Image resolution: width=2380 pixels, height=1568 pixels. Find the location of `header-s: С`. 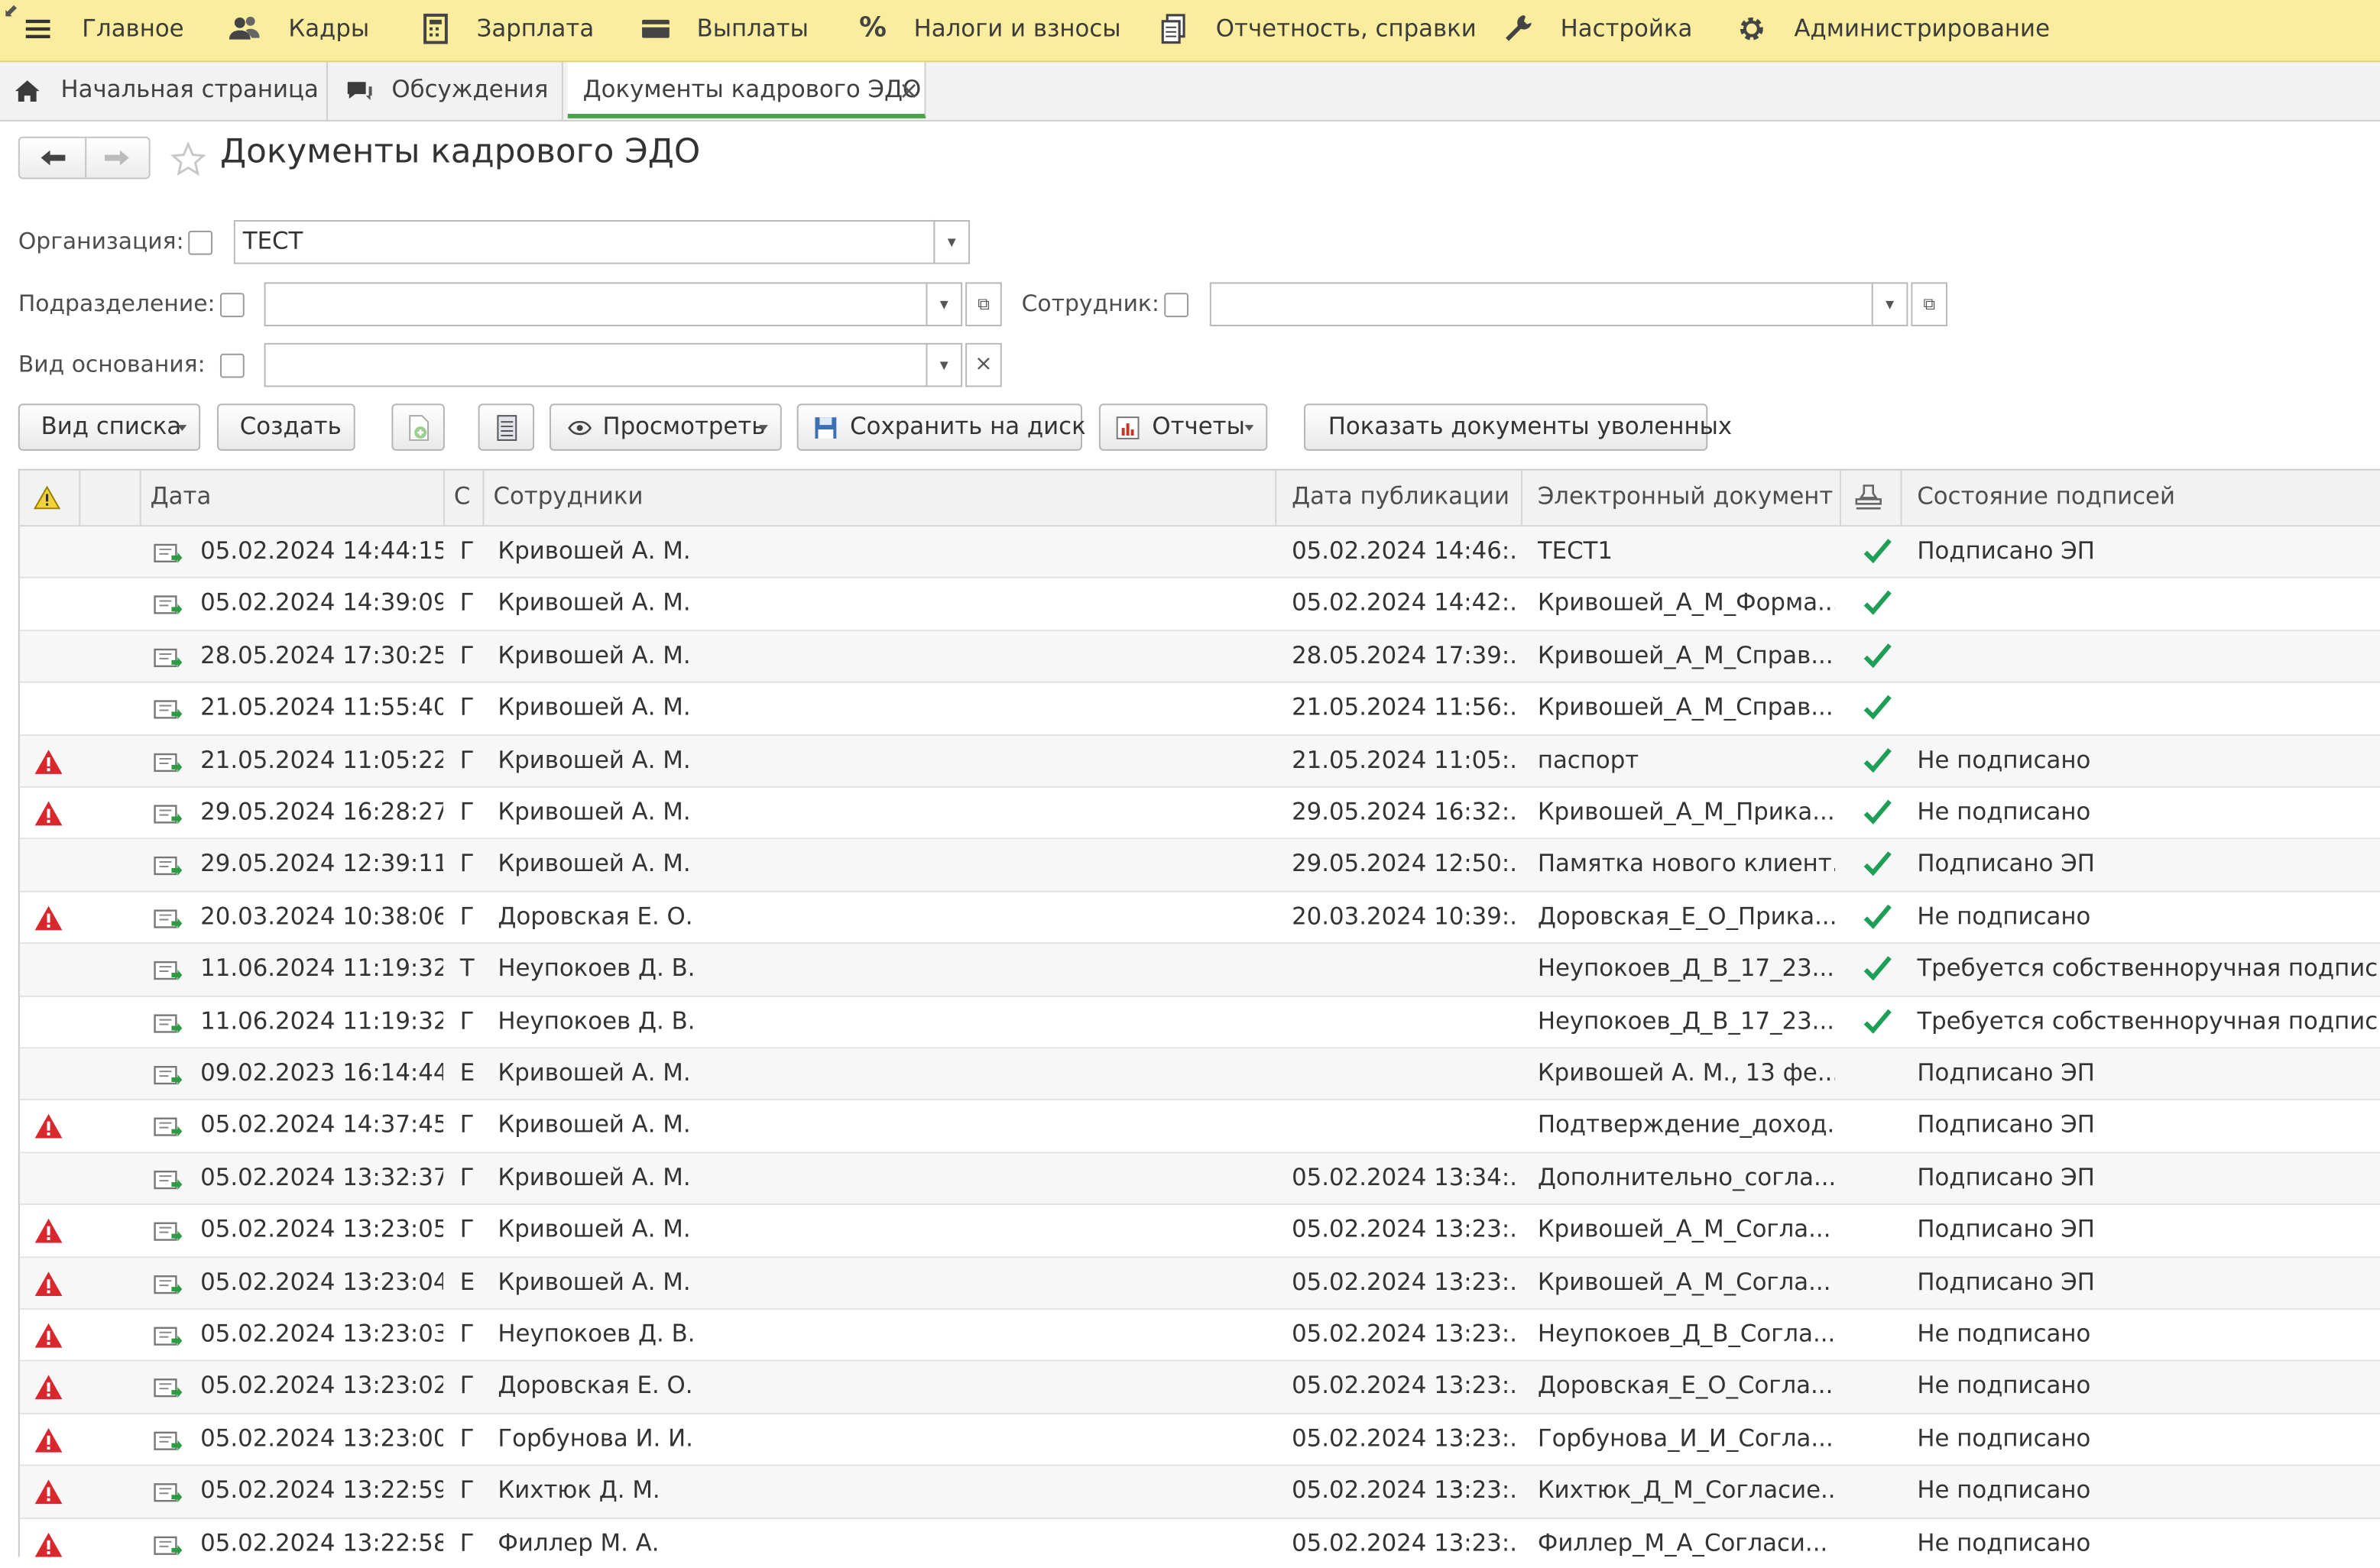

header-s: С is located at coordinates (465, 498).